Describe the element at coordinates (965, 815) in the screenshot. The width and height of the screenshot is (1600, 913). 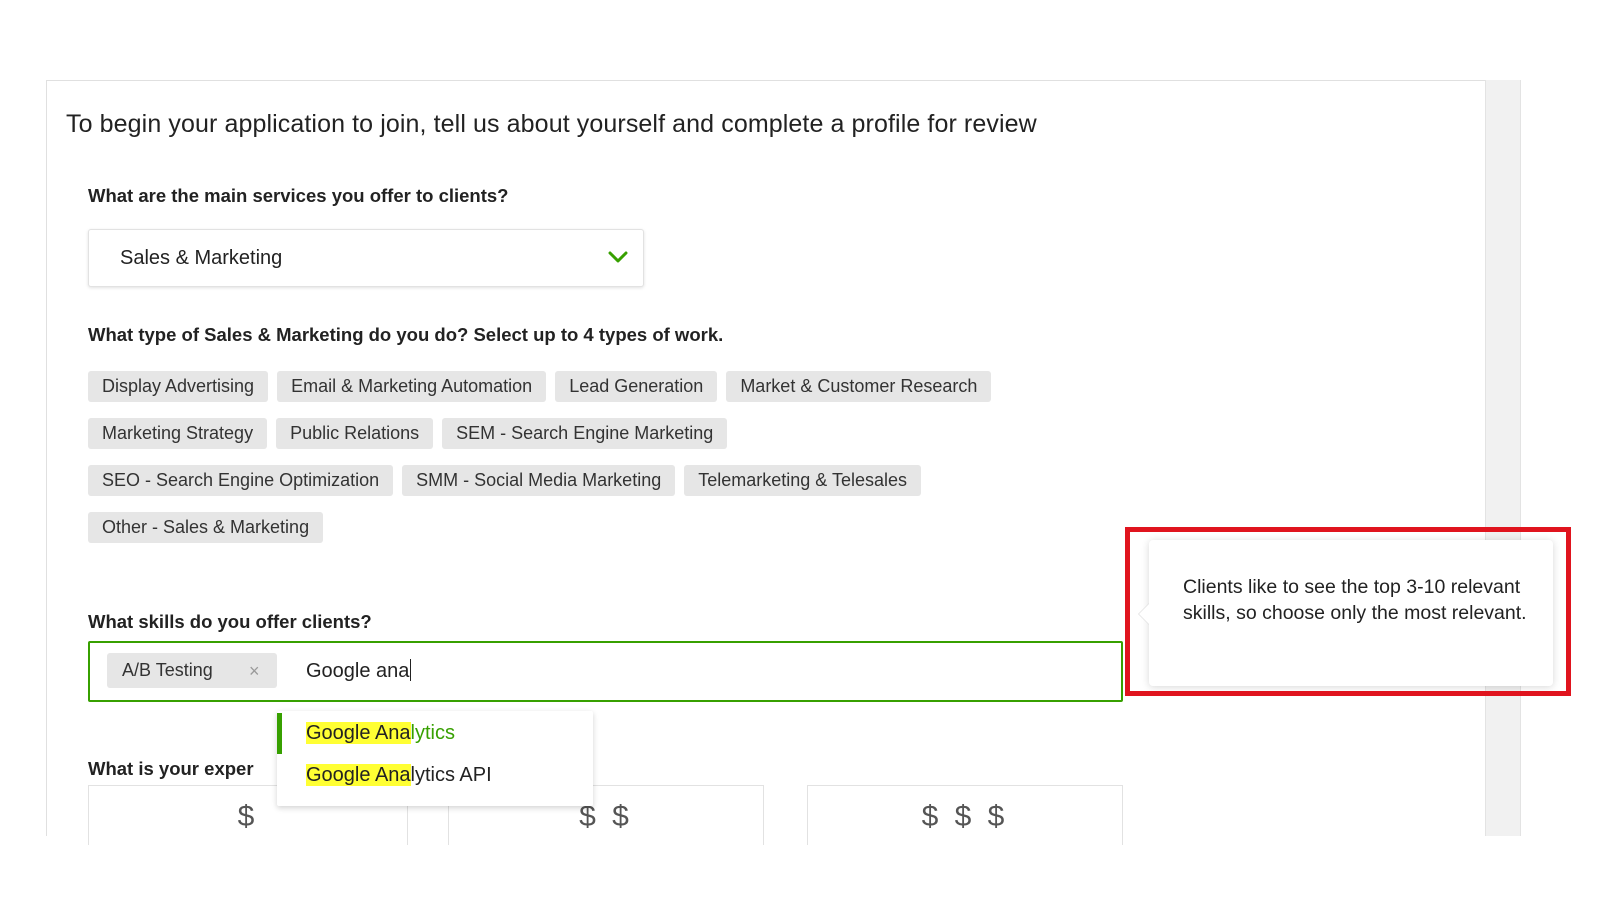
I see `experience-level-expert: $ $ $` at that location.